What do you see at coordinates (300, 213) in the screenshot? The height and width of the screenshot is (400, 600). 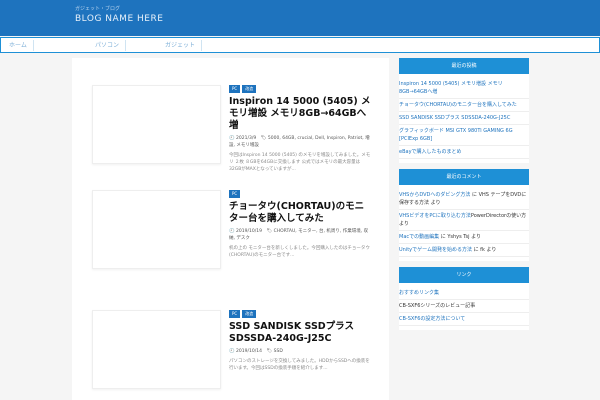 I see `post-title: チョータウ(CHORTAU)のモニター台を購入してみた` at bounding box center [300, 213].